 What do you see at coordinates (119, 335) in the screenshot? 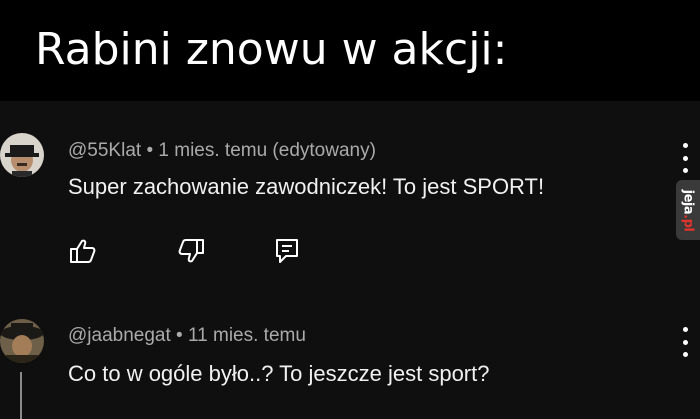
I see `comment-author: @jaabnegat` at bounding box center [119, 335].